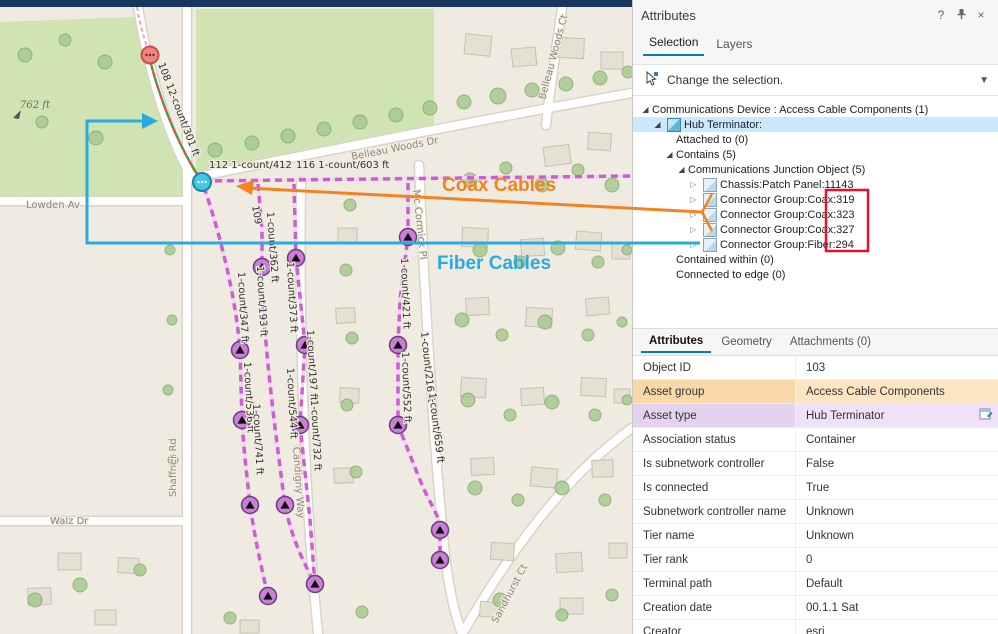 The height and width of the screenshot is (634, 998). What do you see at coordinates (342, 165) in the screenshot?
I see `cable-label: 116 1-count/603 ft` at bounding box center [342, 165].